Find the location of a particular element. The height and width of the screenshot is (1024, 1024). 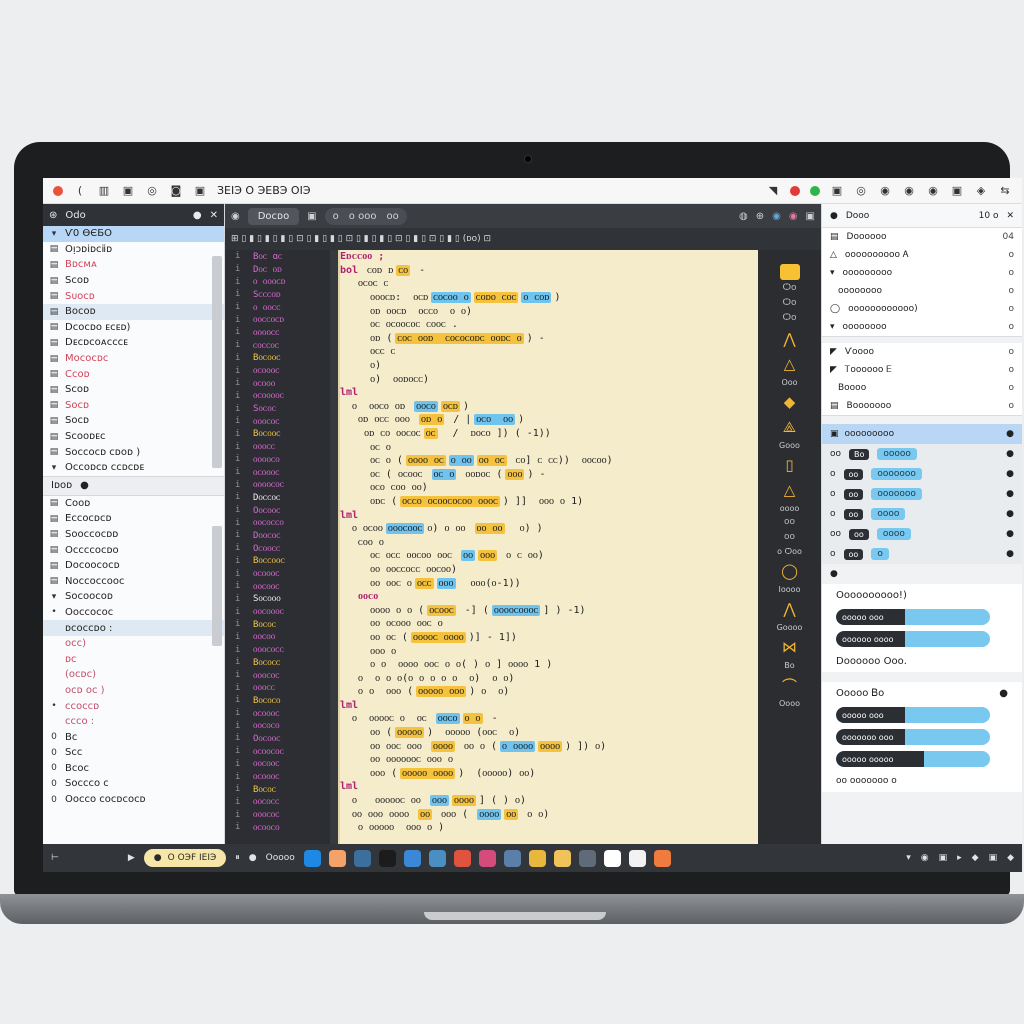

code-line: ᴏ ᴏᴏᴄᴏ ᴏᴅ ᴏᴏᴄᴏ ᴏᴄᴅ) is located at coordinates (549, 407).